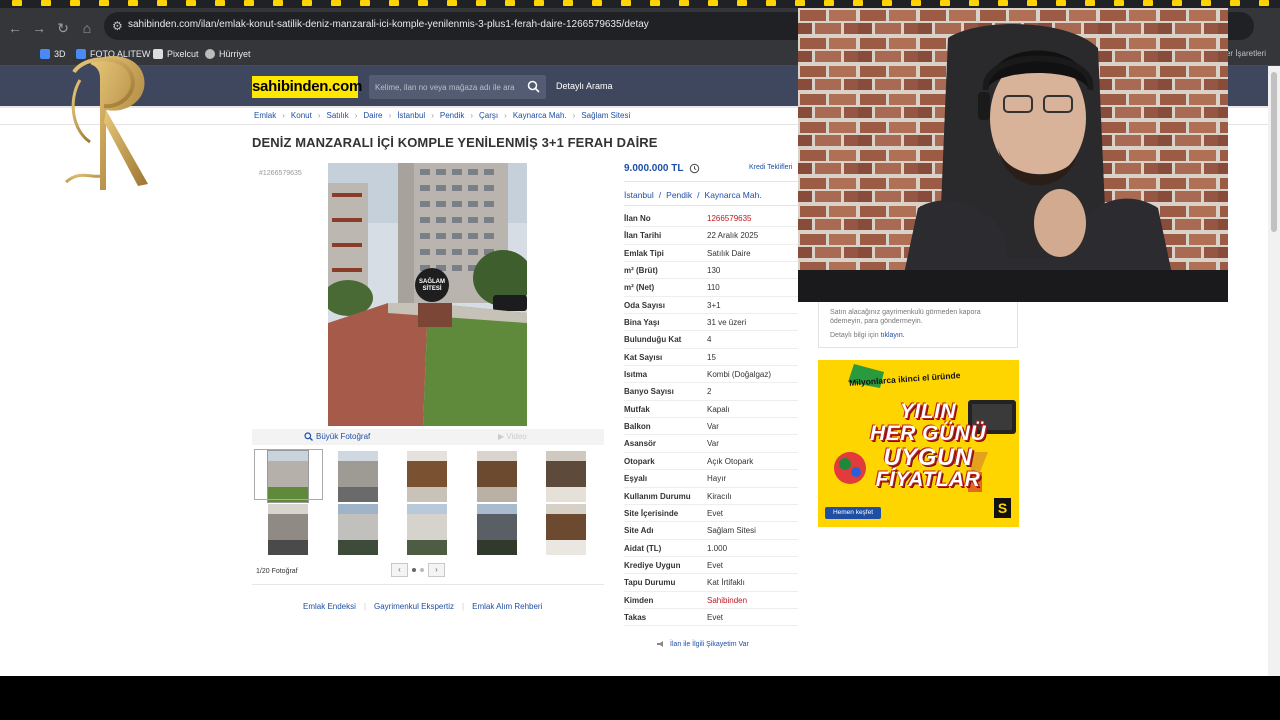  I want to click on video-button: ▶ Video, so click(512, 436).